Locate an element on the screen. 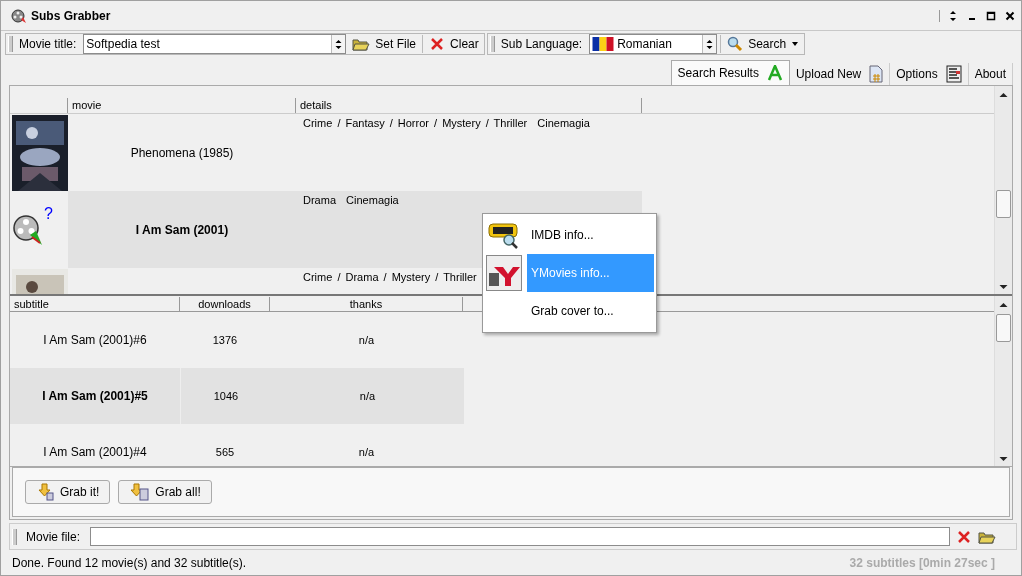  column-header: movie is located at coordinates (182, 105).